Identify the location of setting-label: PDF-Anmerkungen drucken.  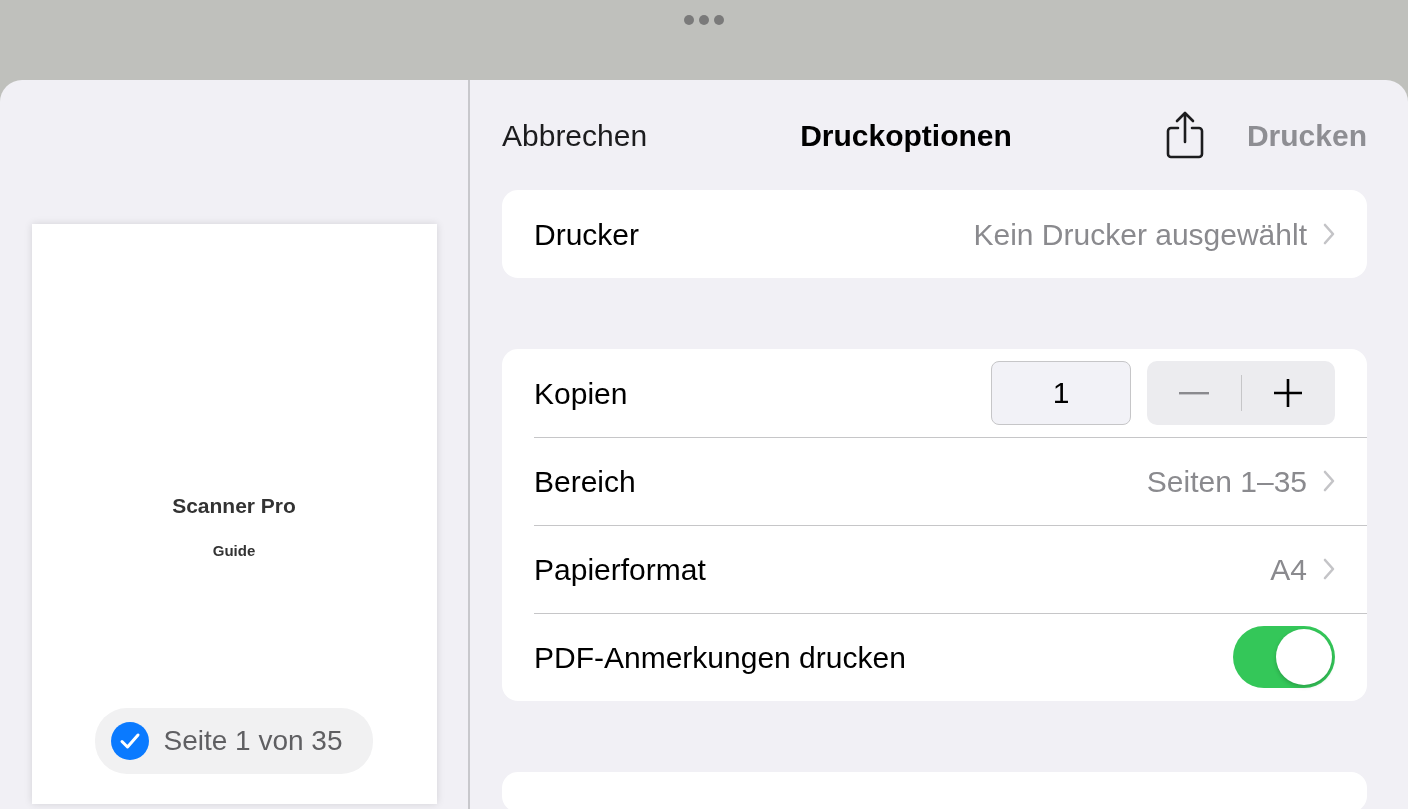
(720, 657).